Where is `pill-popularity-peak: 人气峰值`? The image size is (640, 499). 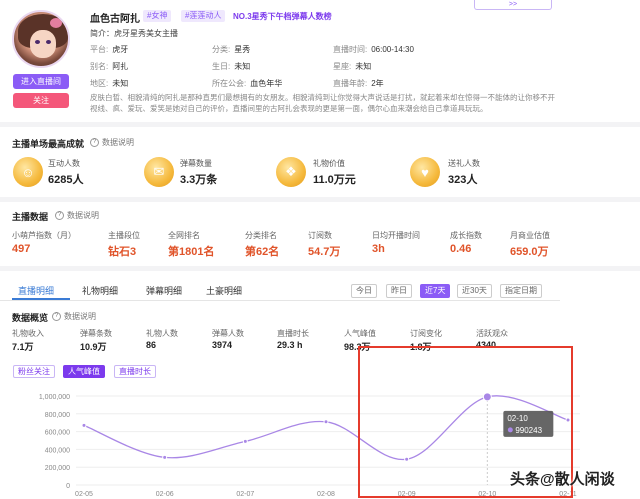 pill-popularity-peak: 人气峰值 is located at coordinates (84, 371).